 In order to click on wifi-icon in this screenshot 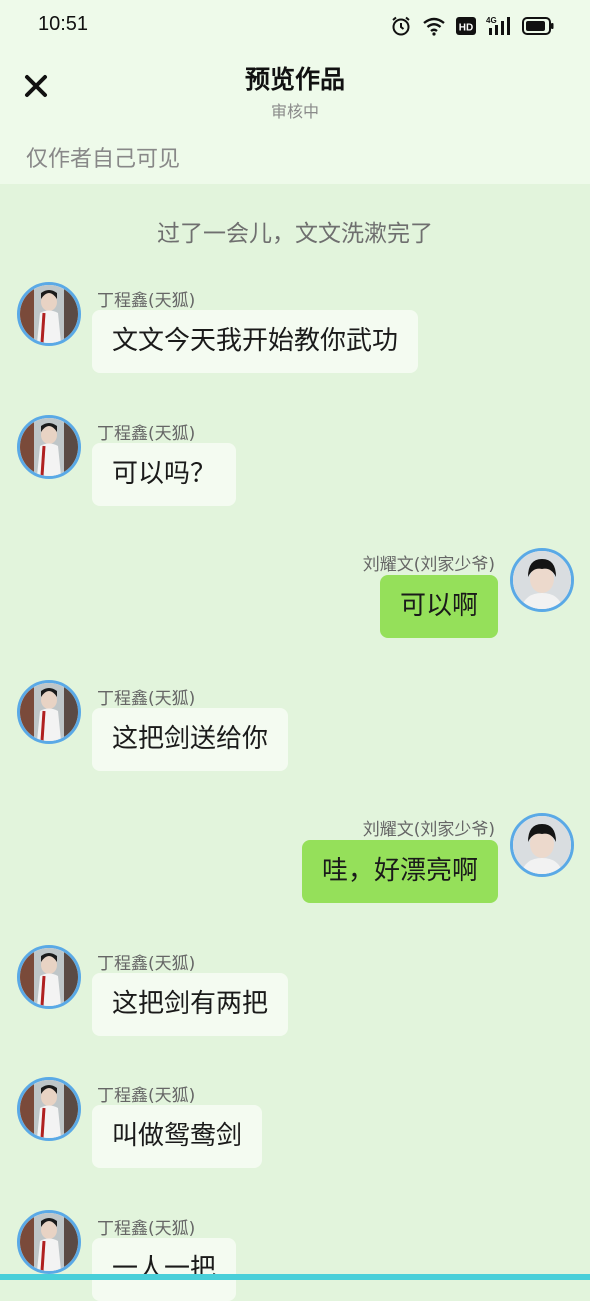, I will do `click(434, 26)`.